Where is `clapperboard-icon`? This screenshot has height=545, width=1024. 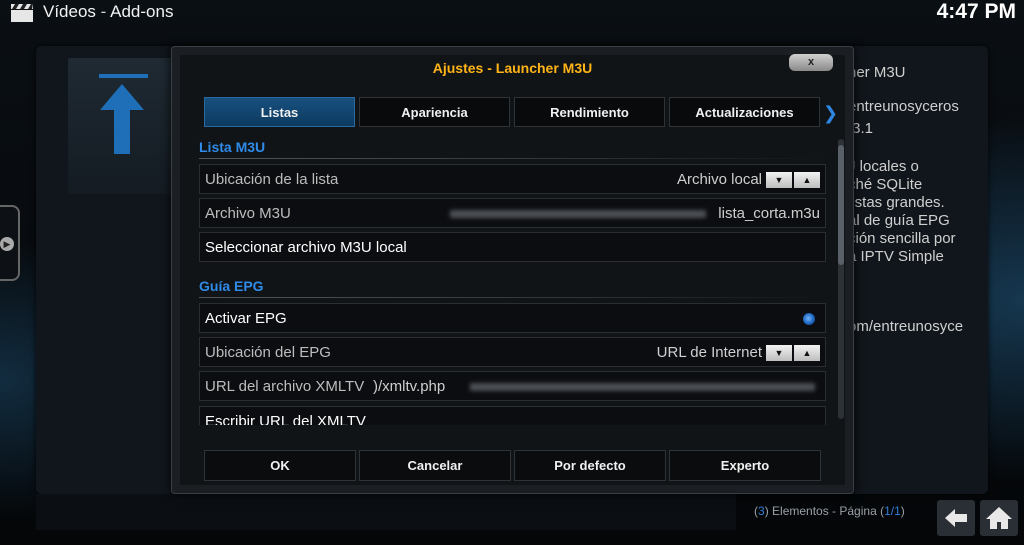 clapperboard-icon is located at coordinates (22, 13).